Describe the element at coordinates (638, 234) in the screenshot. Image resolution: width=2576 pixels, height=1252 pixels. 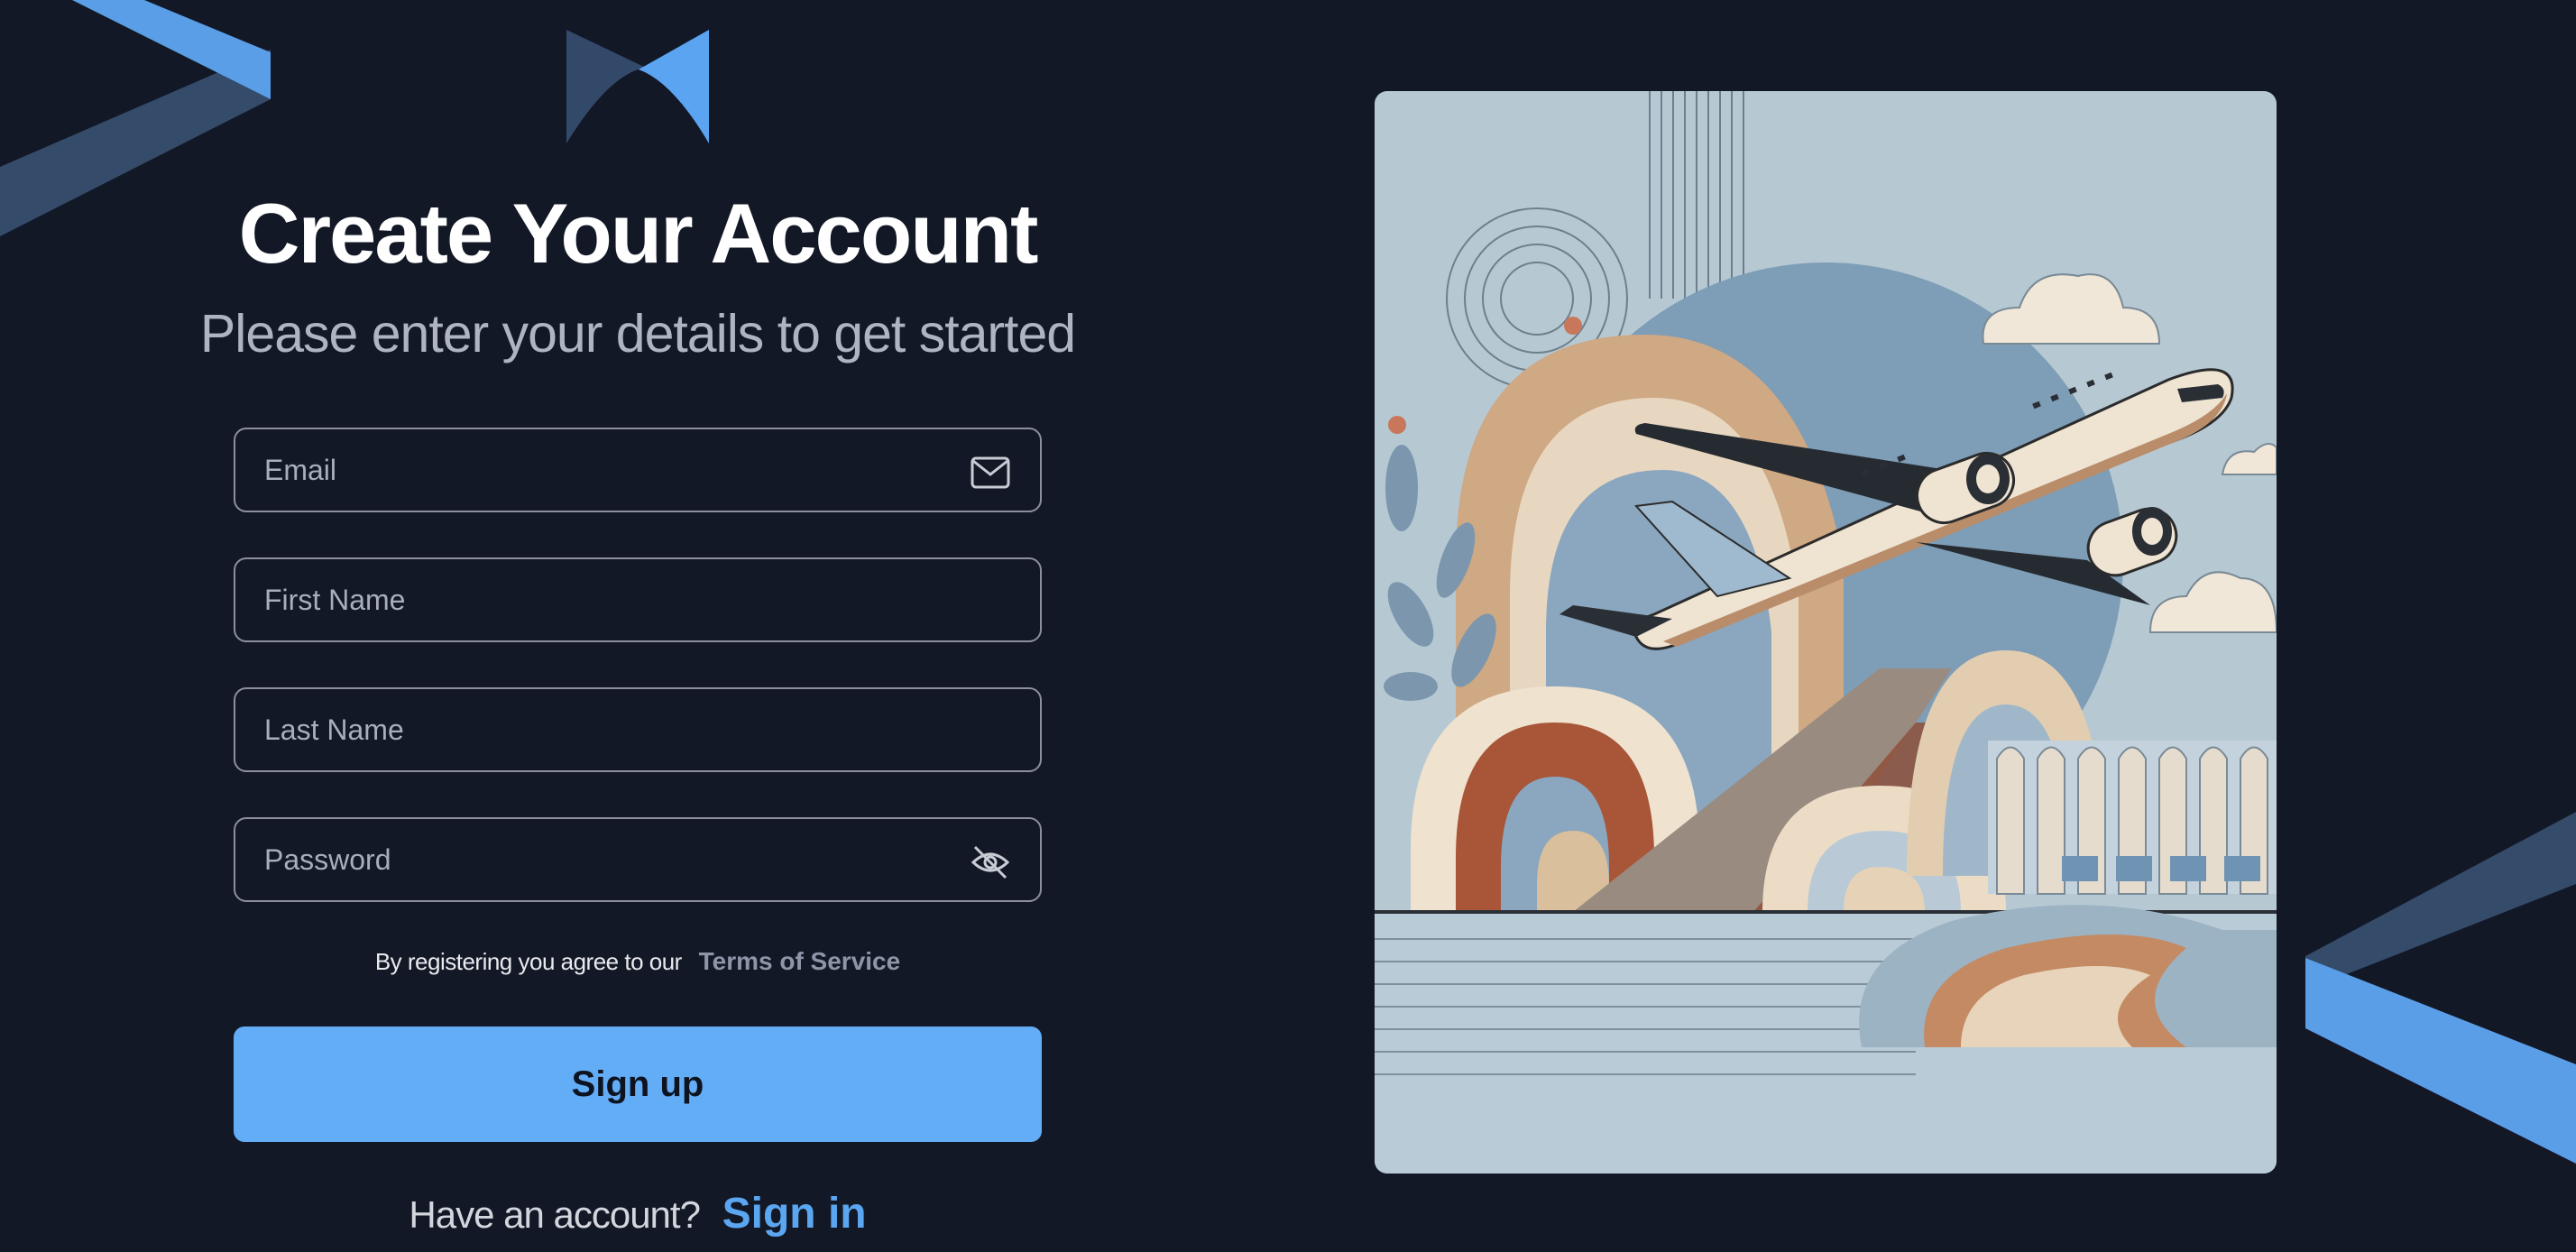
I see `page-title: Create Your Account` at that location.